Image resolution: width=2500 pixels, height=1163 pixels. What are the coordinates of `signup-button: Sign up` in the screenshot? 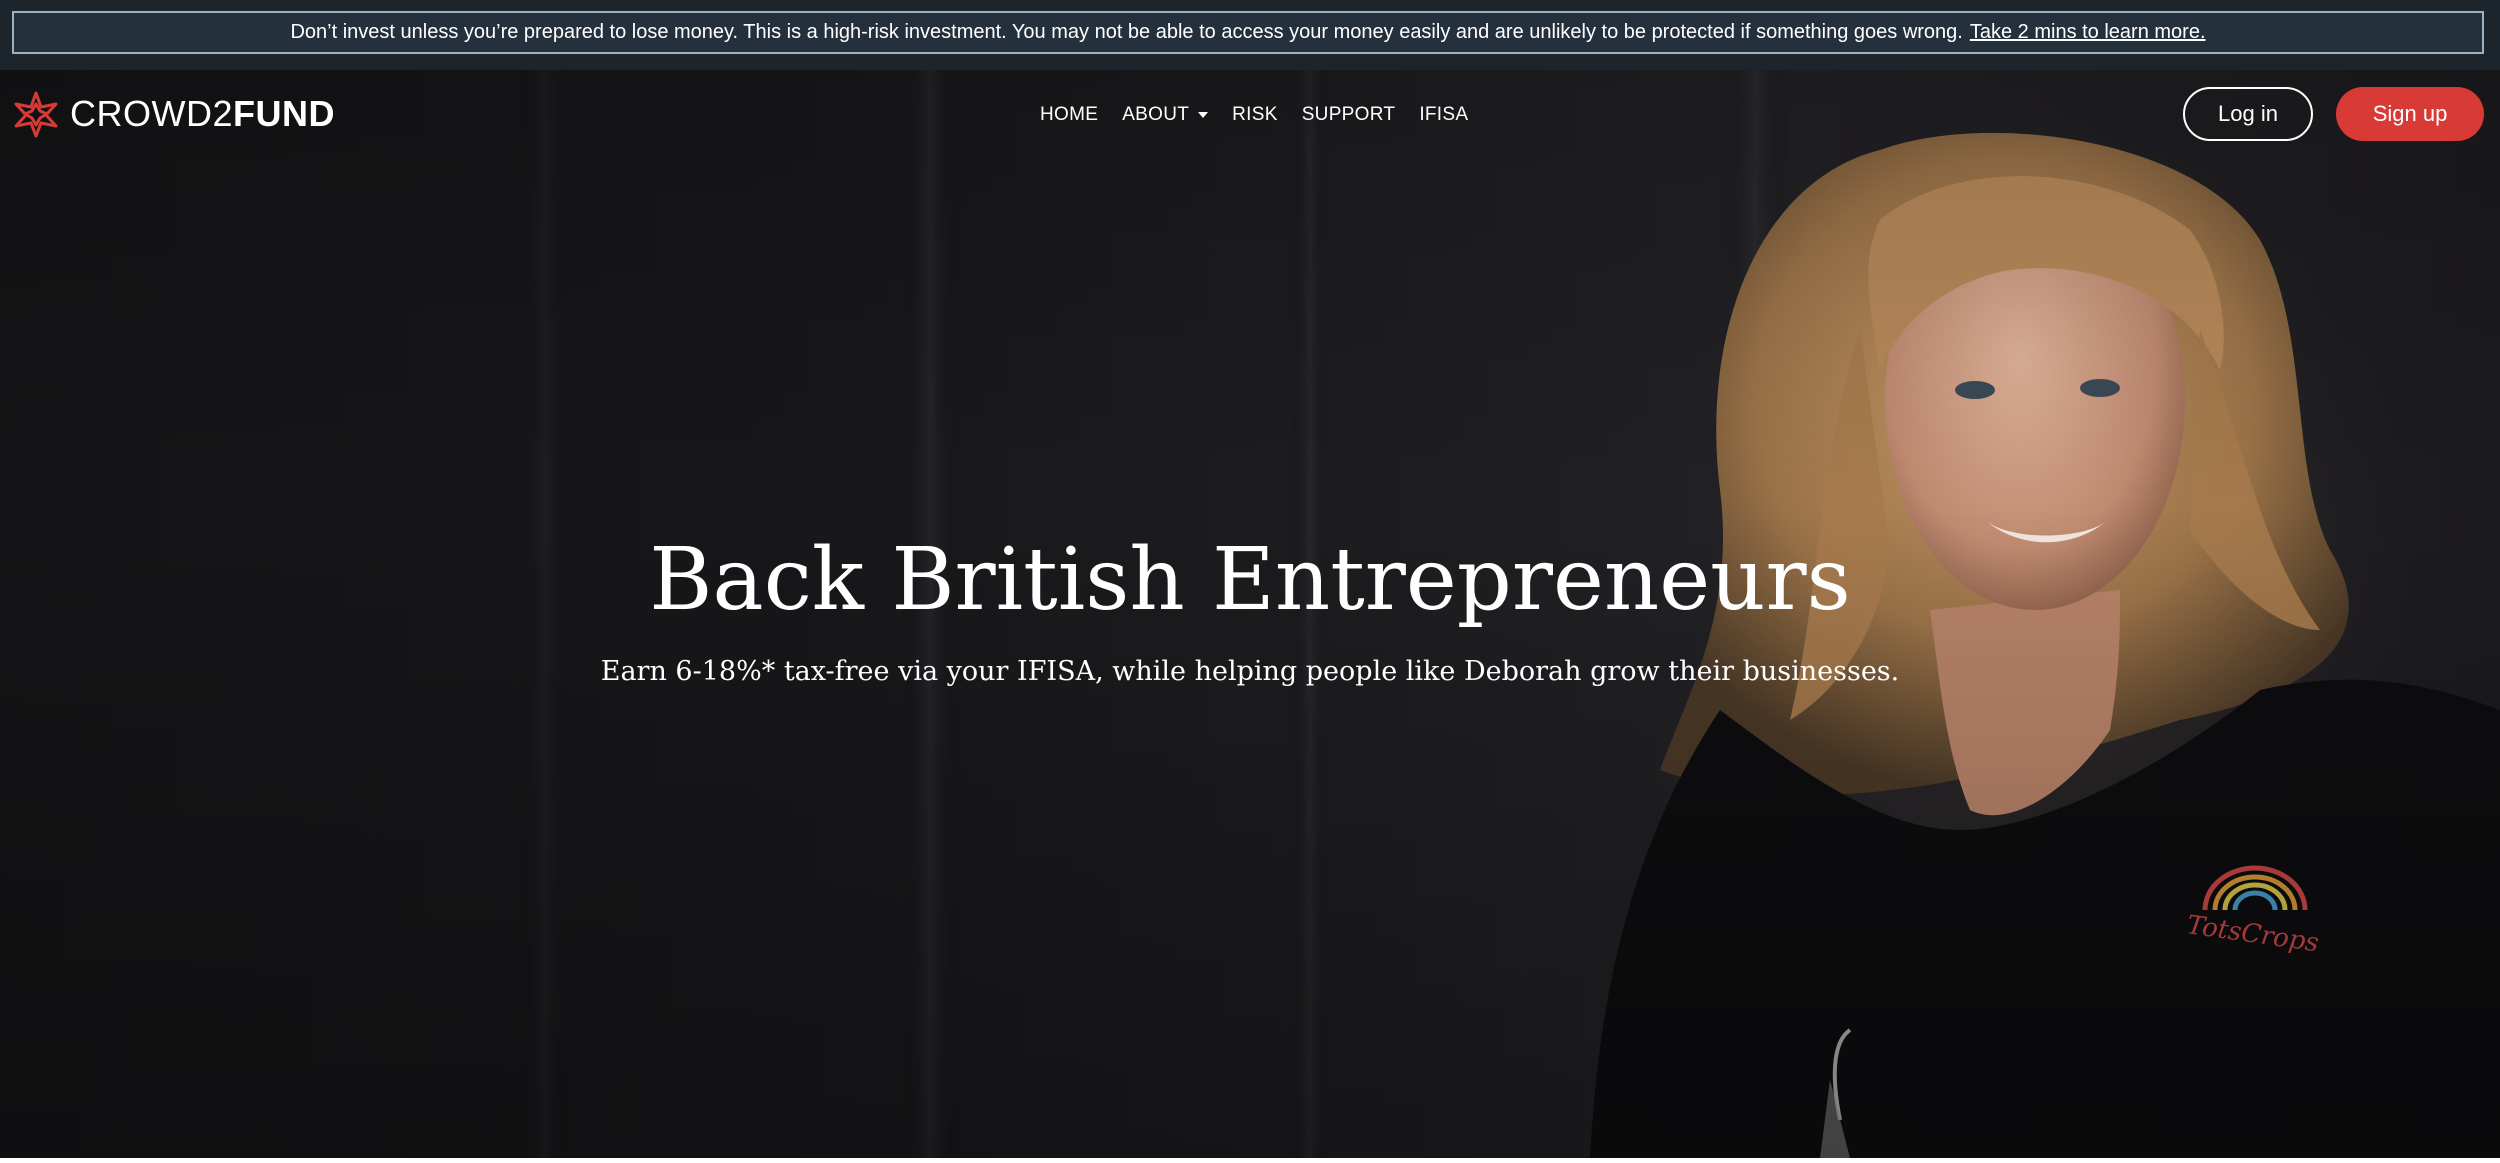 It's located at (2410, 114).